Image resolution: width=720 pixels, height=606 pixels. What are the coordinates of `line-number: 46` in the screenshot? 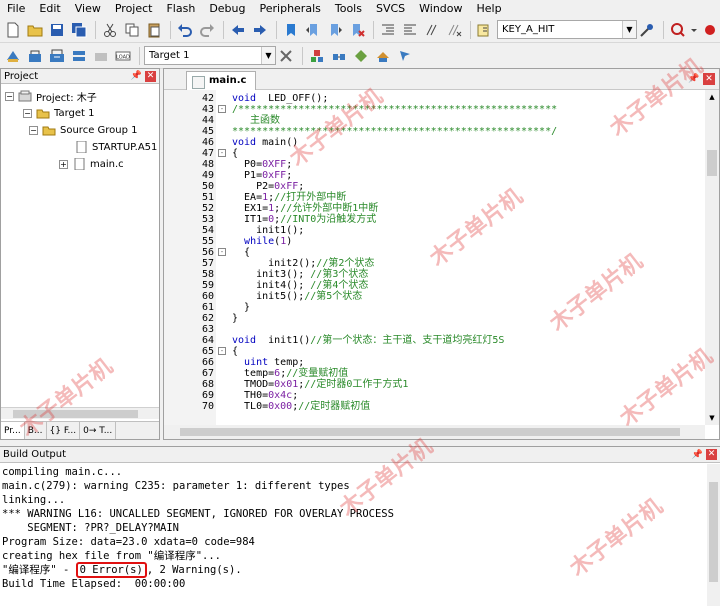 It's located at (207, 142).